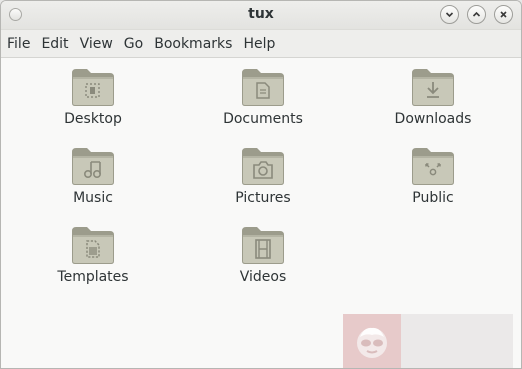  I want to click on folder-label: Desktop, so click(93, 119).